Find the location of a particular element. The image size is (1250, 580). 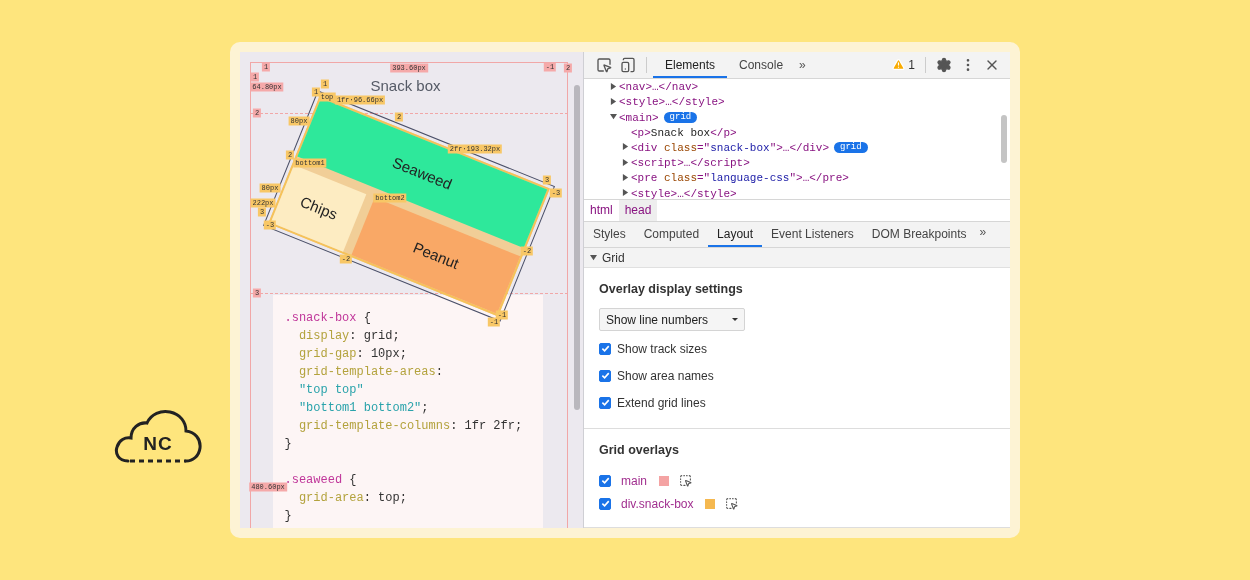

code-line: grid-area: top; is located at coordinates (352, 498).